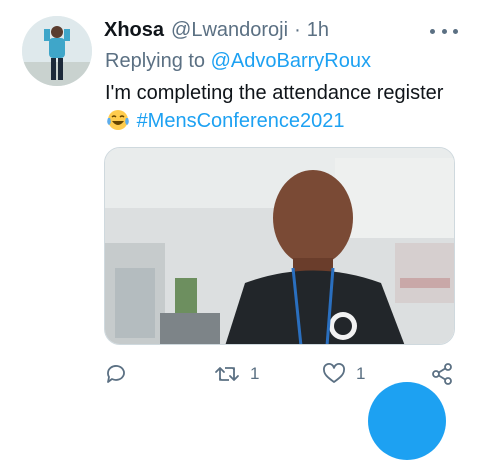 The image size is (480, 460). I want to click on user-handle: @Lwandoroji, so click(229, 30).